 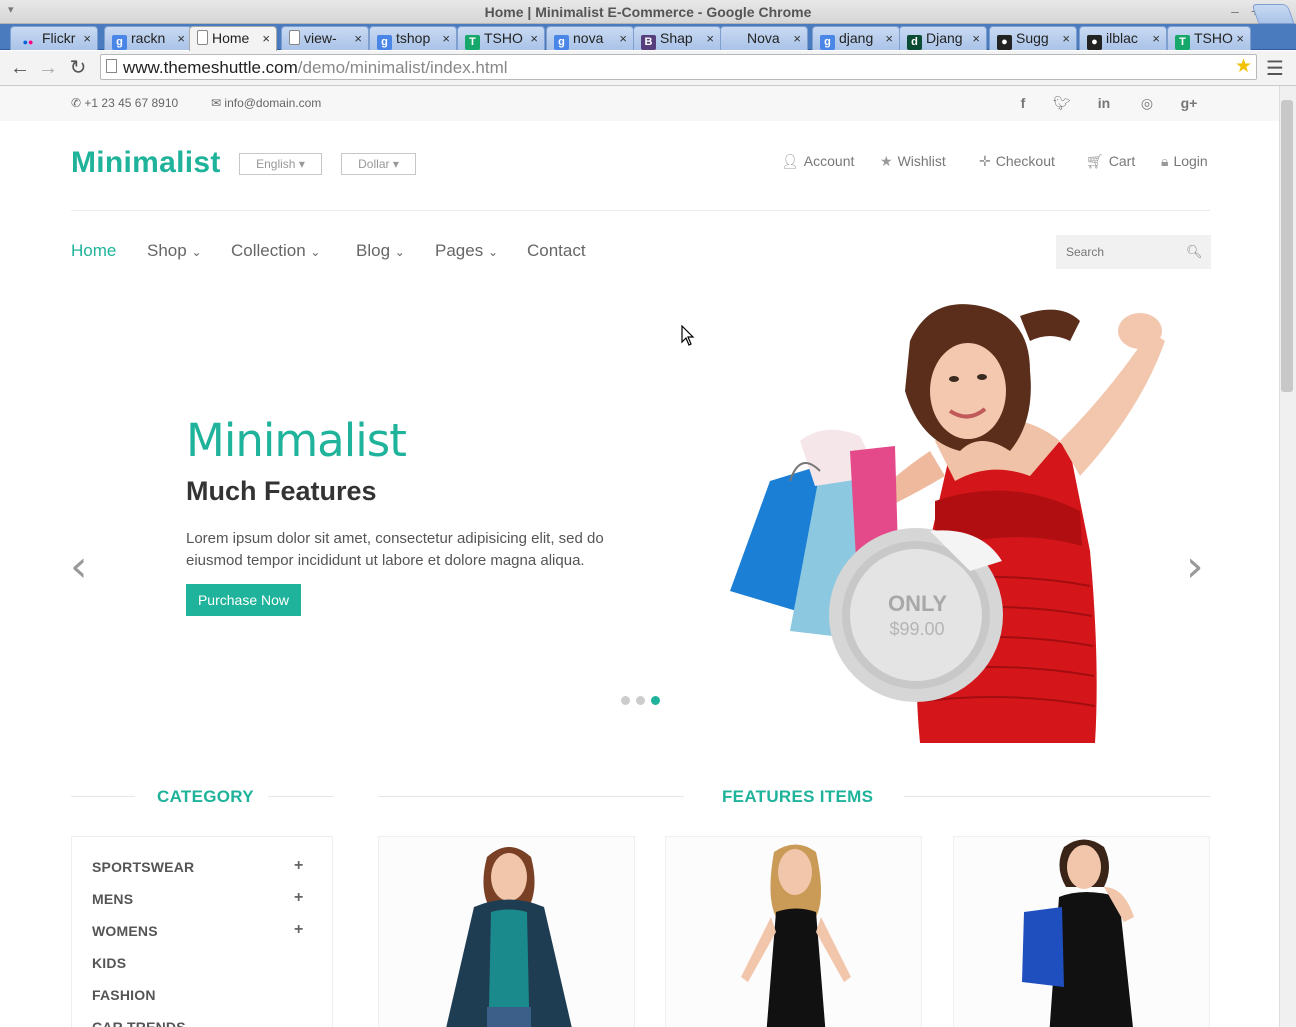 What do you see at coordinates (943, 38) in the screenshot?
I see `browser-tab: d Djang ×` at bounding box center [943, 38].